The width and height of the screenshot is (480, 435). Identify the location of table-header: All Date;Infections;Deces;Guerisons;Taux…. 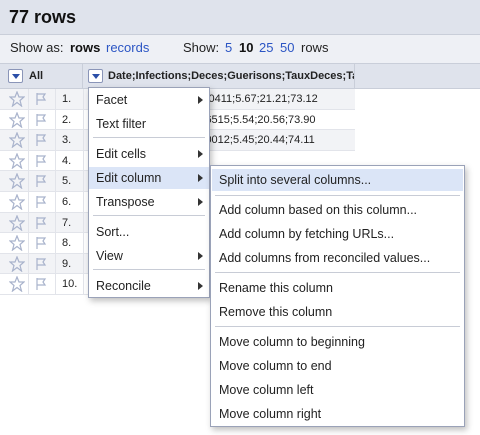
(240, 76).